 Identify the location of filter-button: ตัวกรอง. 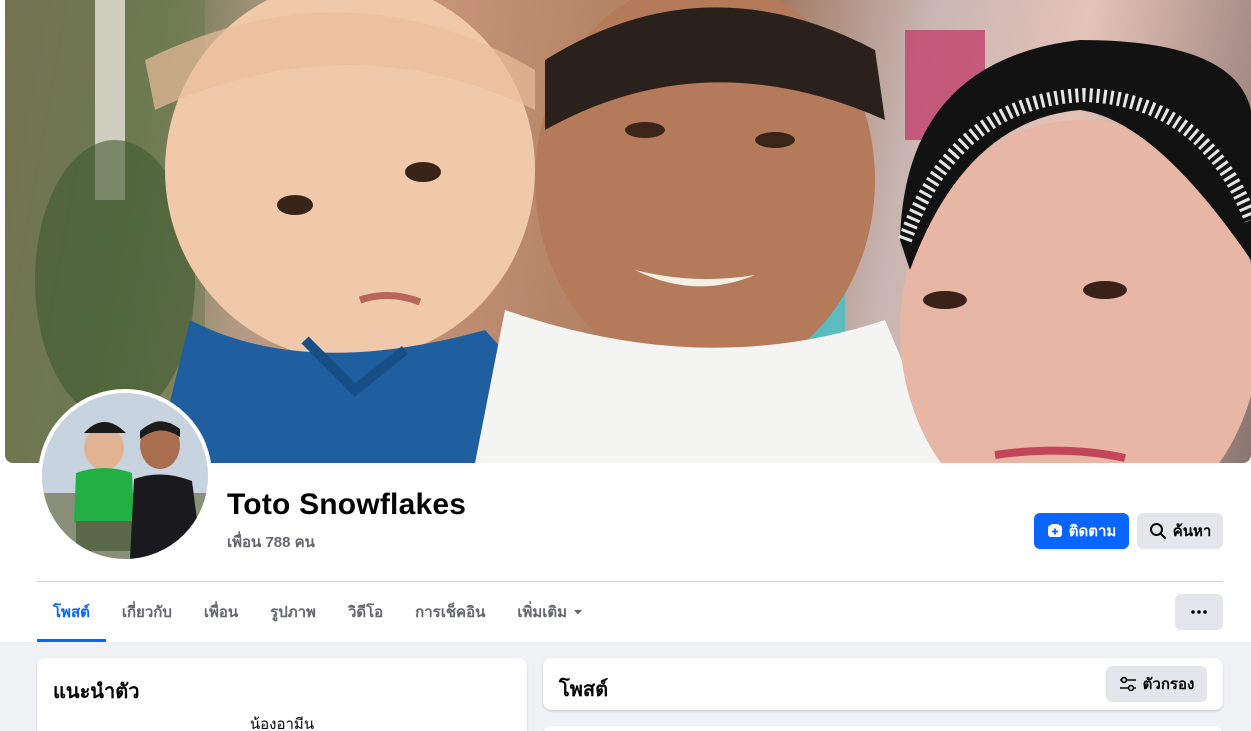
(1156, 684).